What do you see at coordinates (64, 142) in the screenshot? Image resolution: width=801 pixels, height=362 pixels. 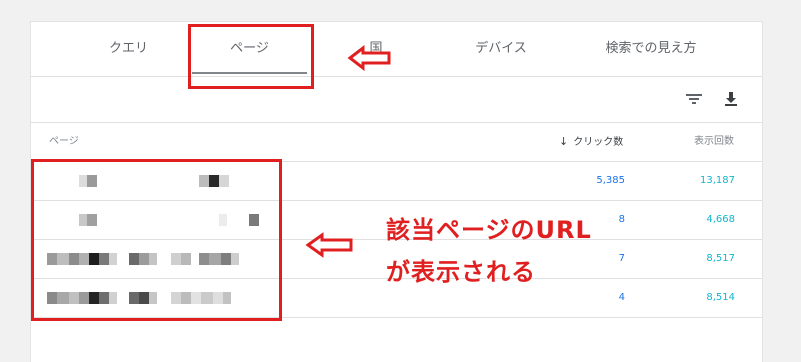 I see `column-header-page: ページ` at bounding box center [64, 142].